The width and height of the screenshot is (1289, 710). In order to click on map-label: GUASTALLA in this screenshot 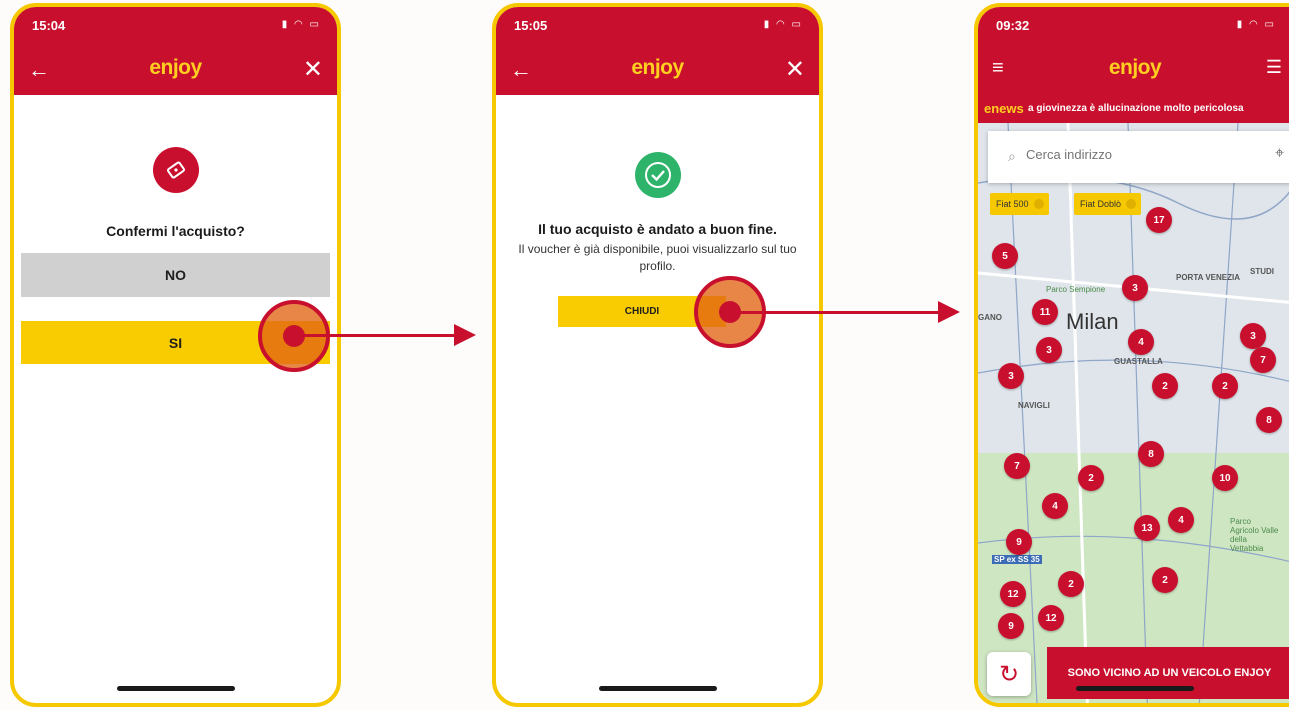, I will do `click(1138, 361)`.